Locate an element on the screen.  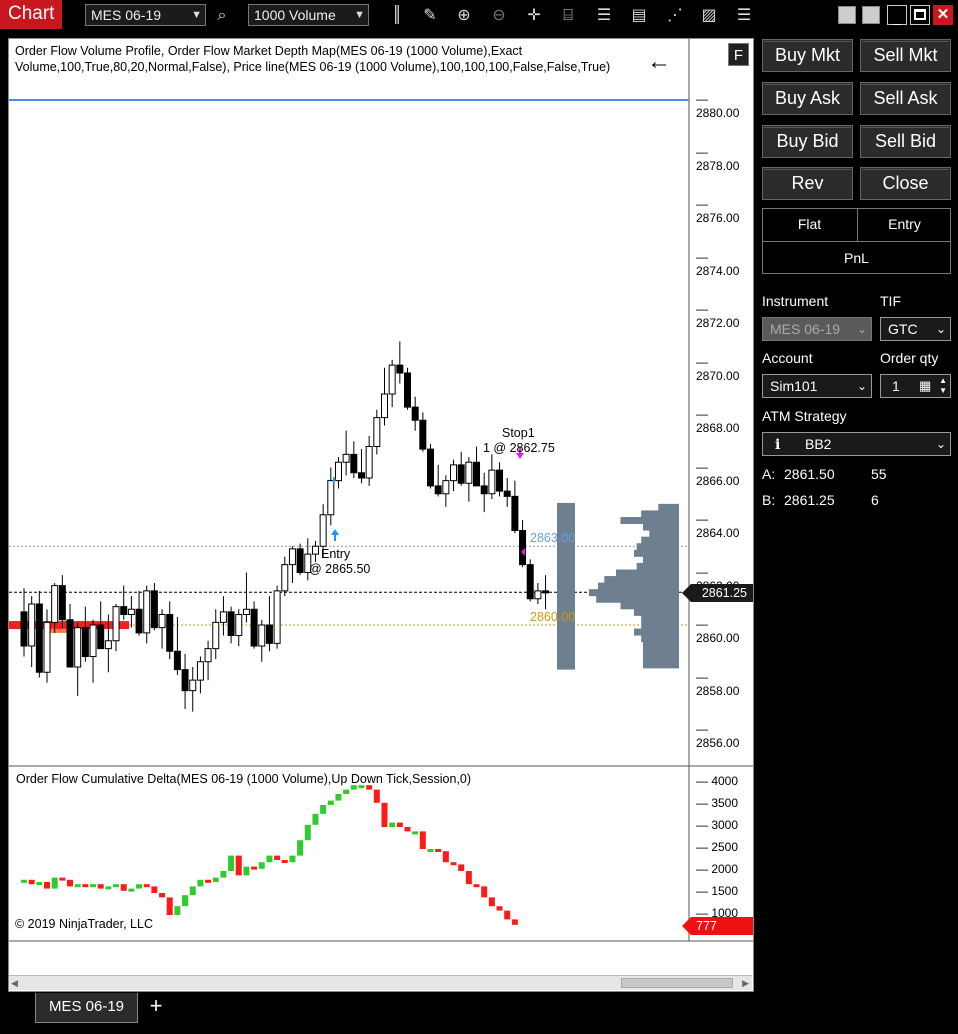
buy-ask-button: Buy Ask is located at coordinates (807, 98).